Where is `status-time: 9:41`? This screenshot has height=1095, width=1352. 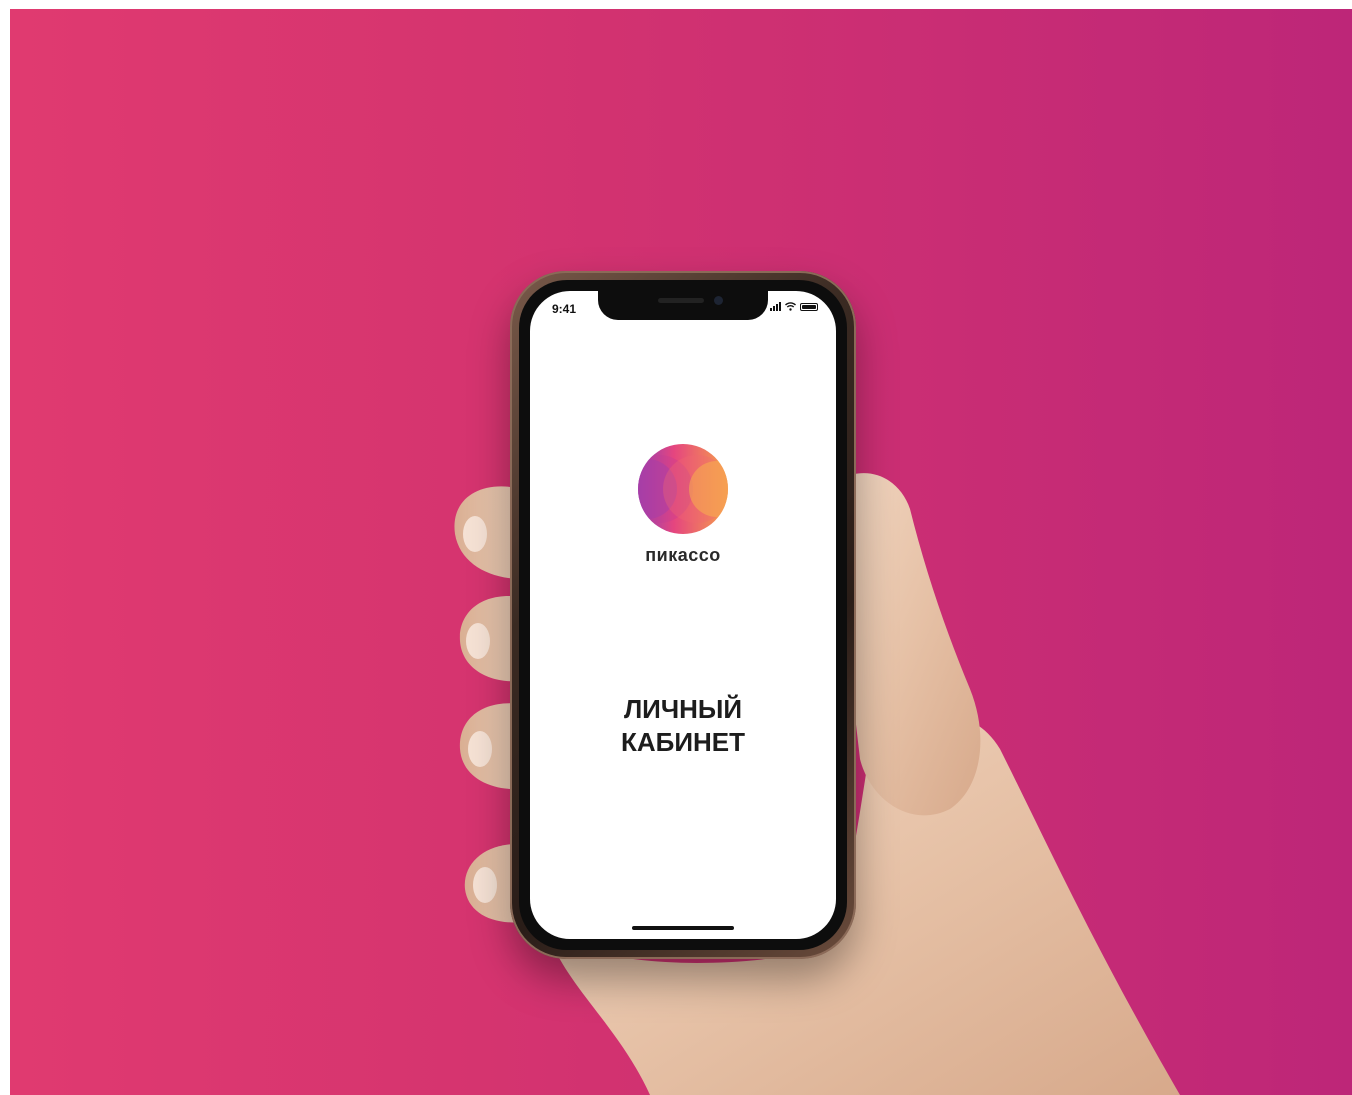
status-time: 9:41 is located at coordinates (564, 309).